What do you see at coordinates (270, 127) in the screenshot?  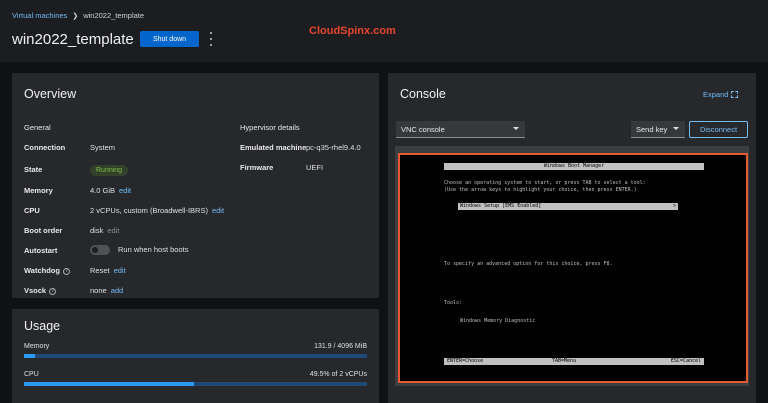 I see `hypervisor-heading: Hypervisor details` at bounding box center [270, 127].